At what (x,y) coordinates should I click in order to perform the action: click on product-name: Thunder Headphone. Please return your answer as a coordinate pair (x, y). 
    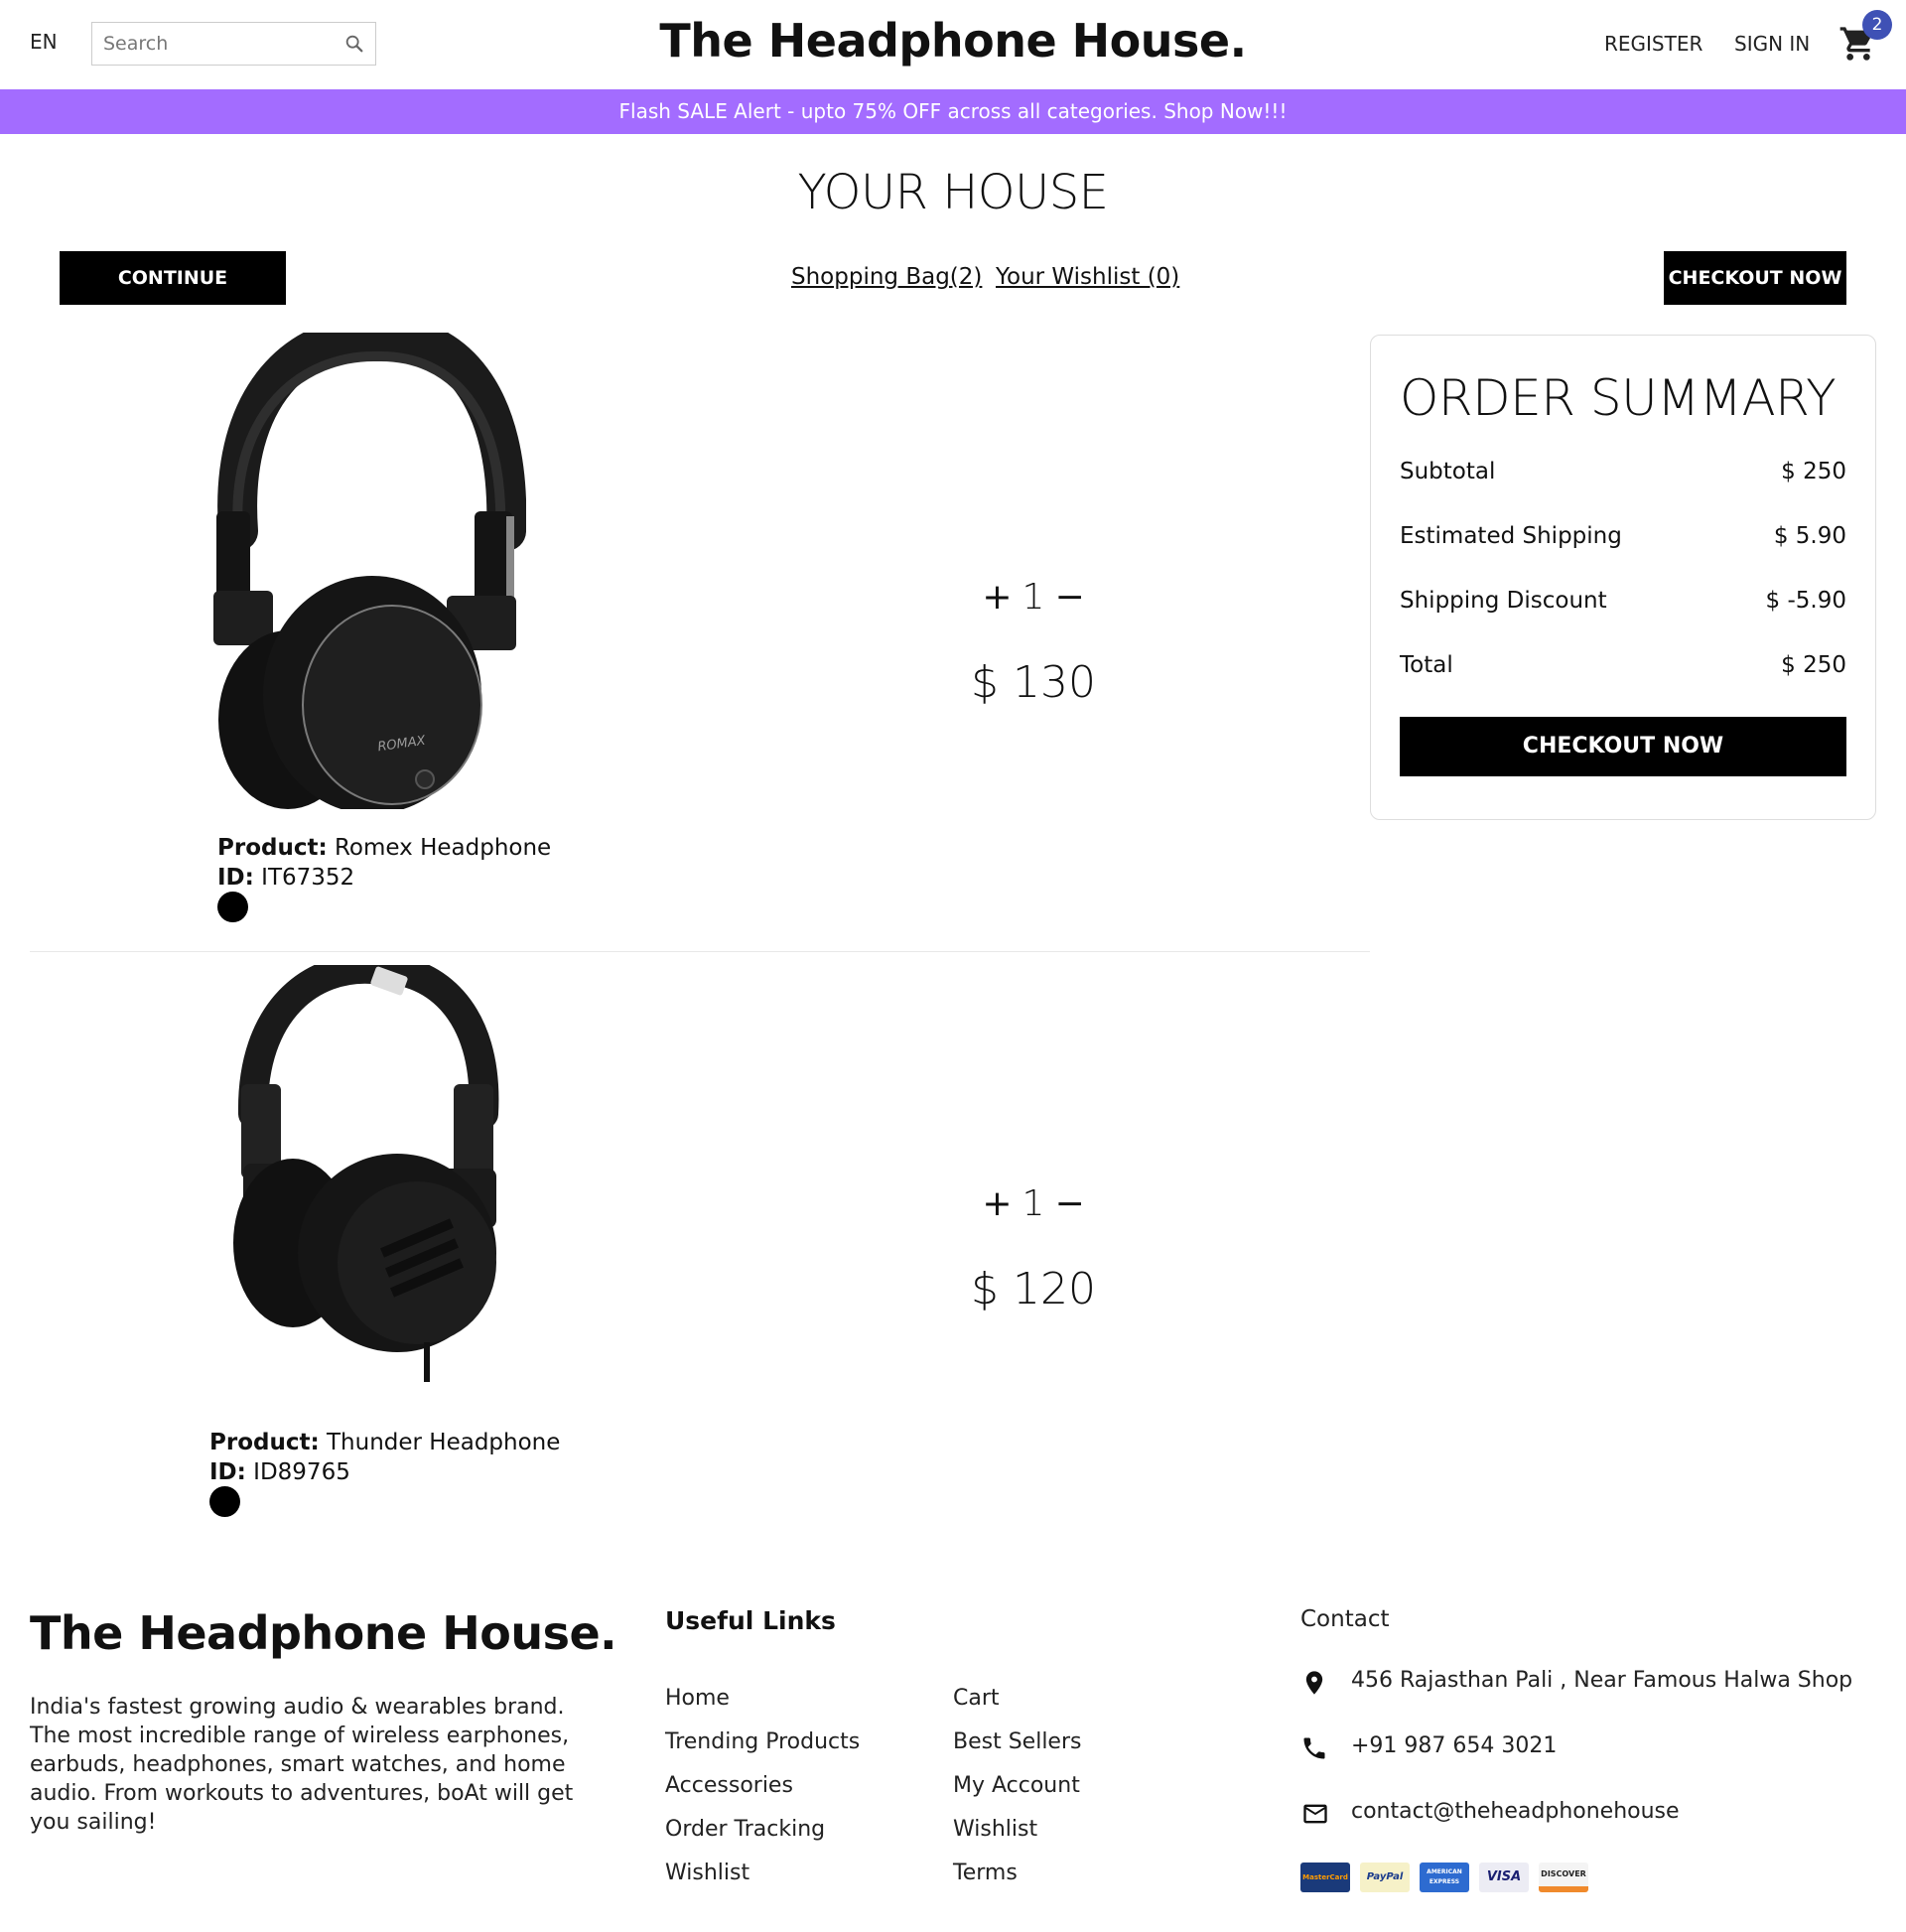
    Looking at the image, I should click on (443, 1443).